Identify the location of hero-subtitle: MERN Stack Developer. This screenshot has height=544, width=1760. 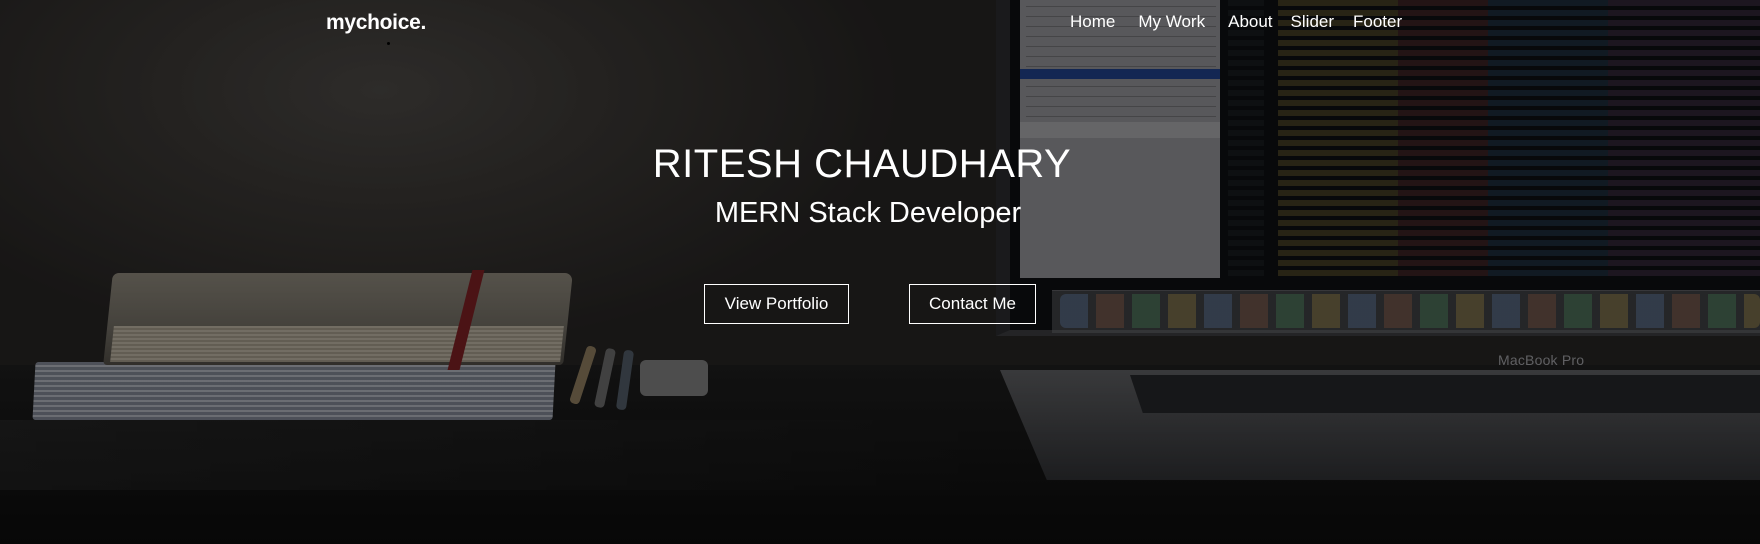
(868, 213).